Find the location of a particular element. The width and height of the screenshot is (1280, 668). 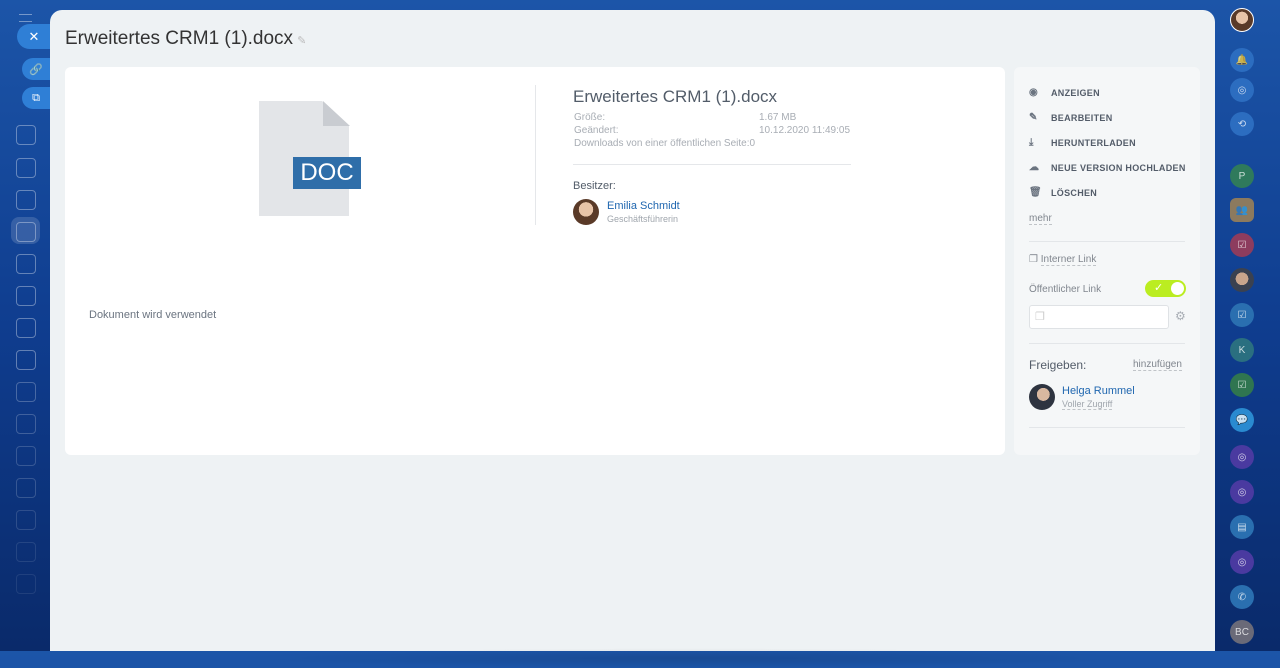

group-chat-icon: 👥 is located at coordinates (1242, 210).